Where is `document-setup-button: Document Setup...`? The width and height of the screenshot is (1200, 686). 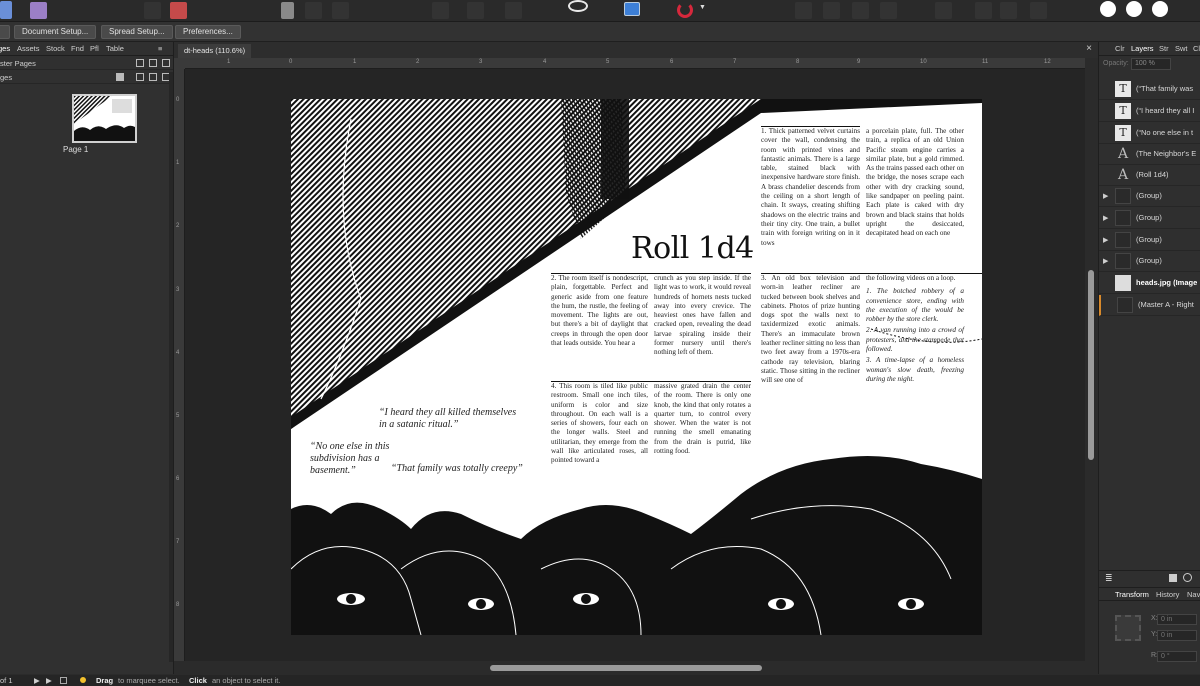 document-setup-button: Document Setup... is located at coordinates (55, 32).